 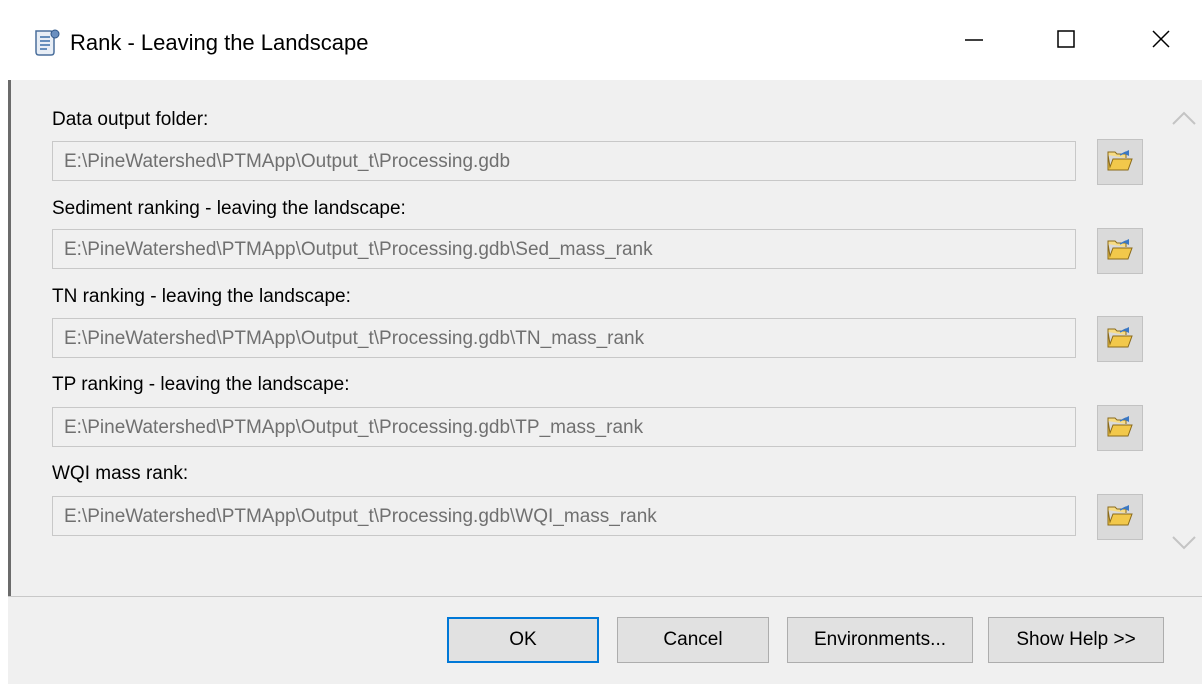 I want to click on vertical-scrollbar, so click(x=1184, y=338).